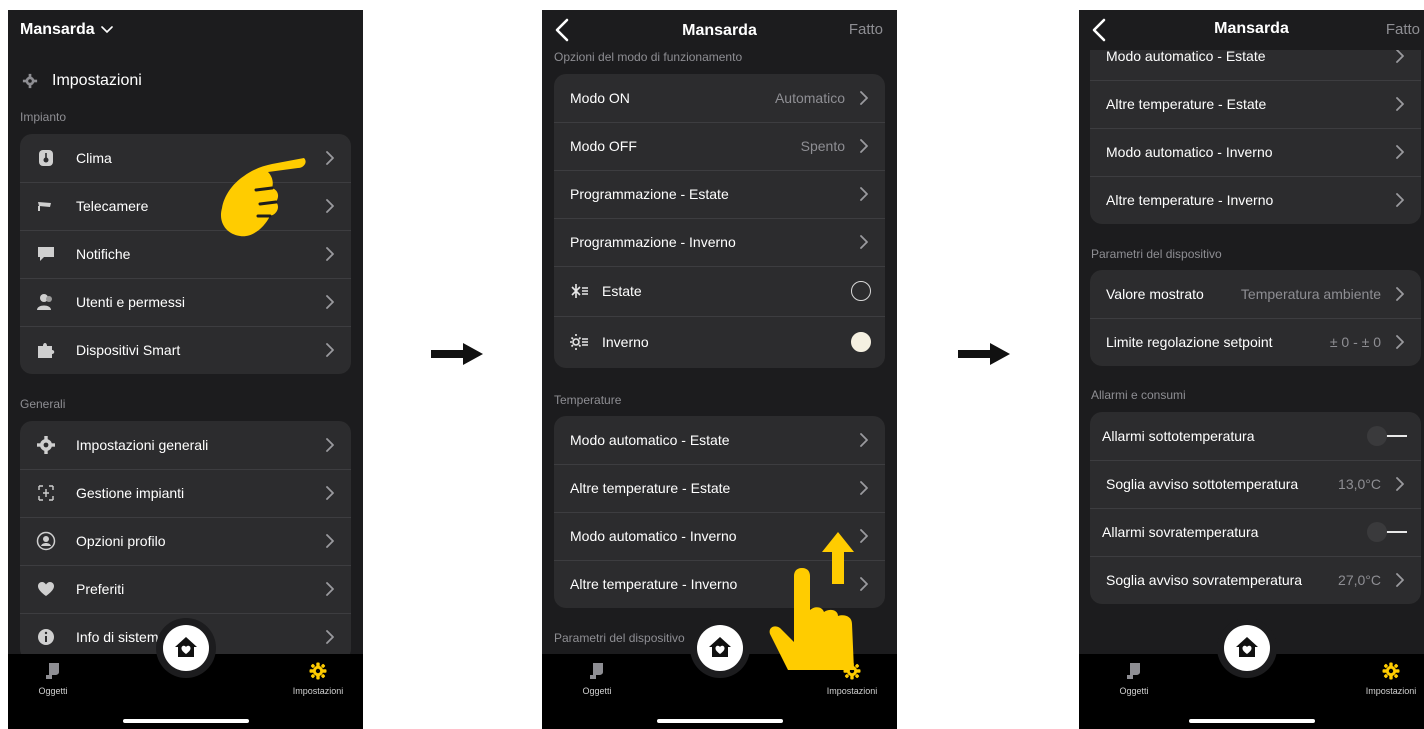  I want to click on settings-item-gestione-impianti: Gestione impianti, so click(185, 493).